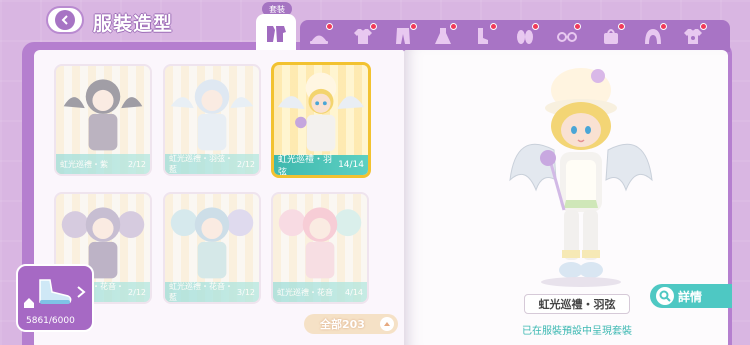 The image size is (750, 345). I want to click on outfit-set-icon, so click(276, 34).